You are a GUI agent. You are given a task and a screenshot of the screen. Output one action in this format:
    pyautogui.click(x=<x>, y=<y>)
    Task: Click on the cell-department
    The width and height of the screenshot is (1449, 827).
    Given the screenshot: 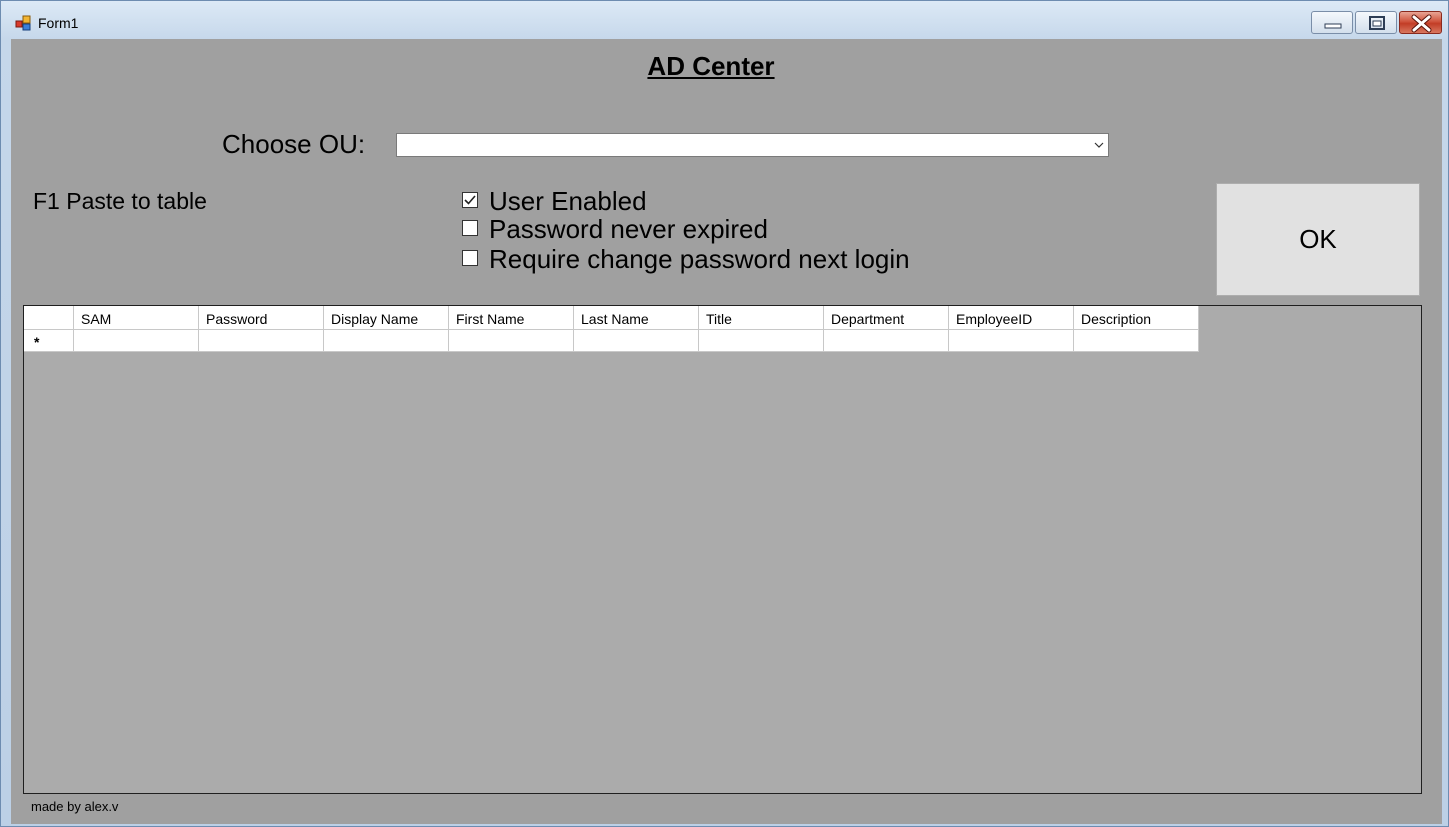 What is the action you would take?
    pyautogui.click(x=886, y=341)
    